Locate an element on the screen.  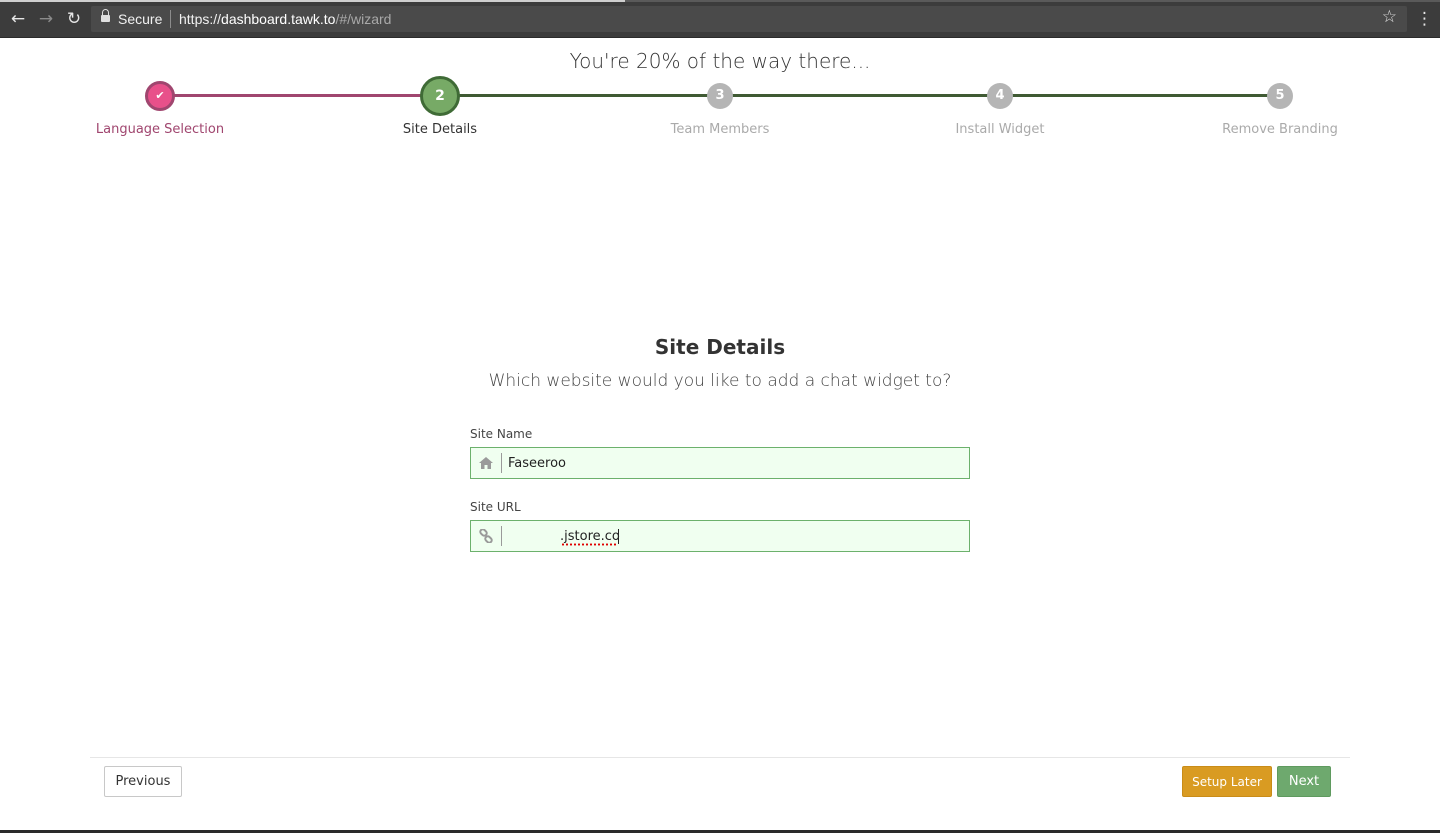
address-separator is located at coordinates (170, 19).